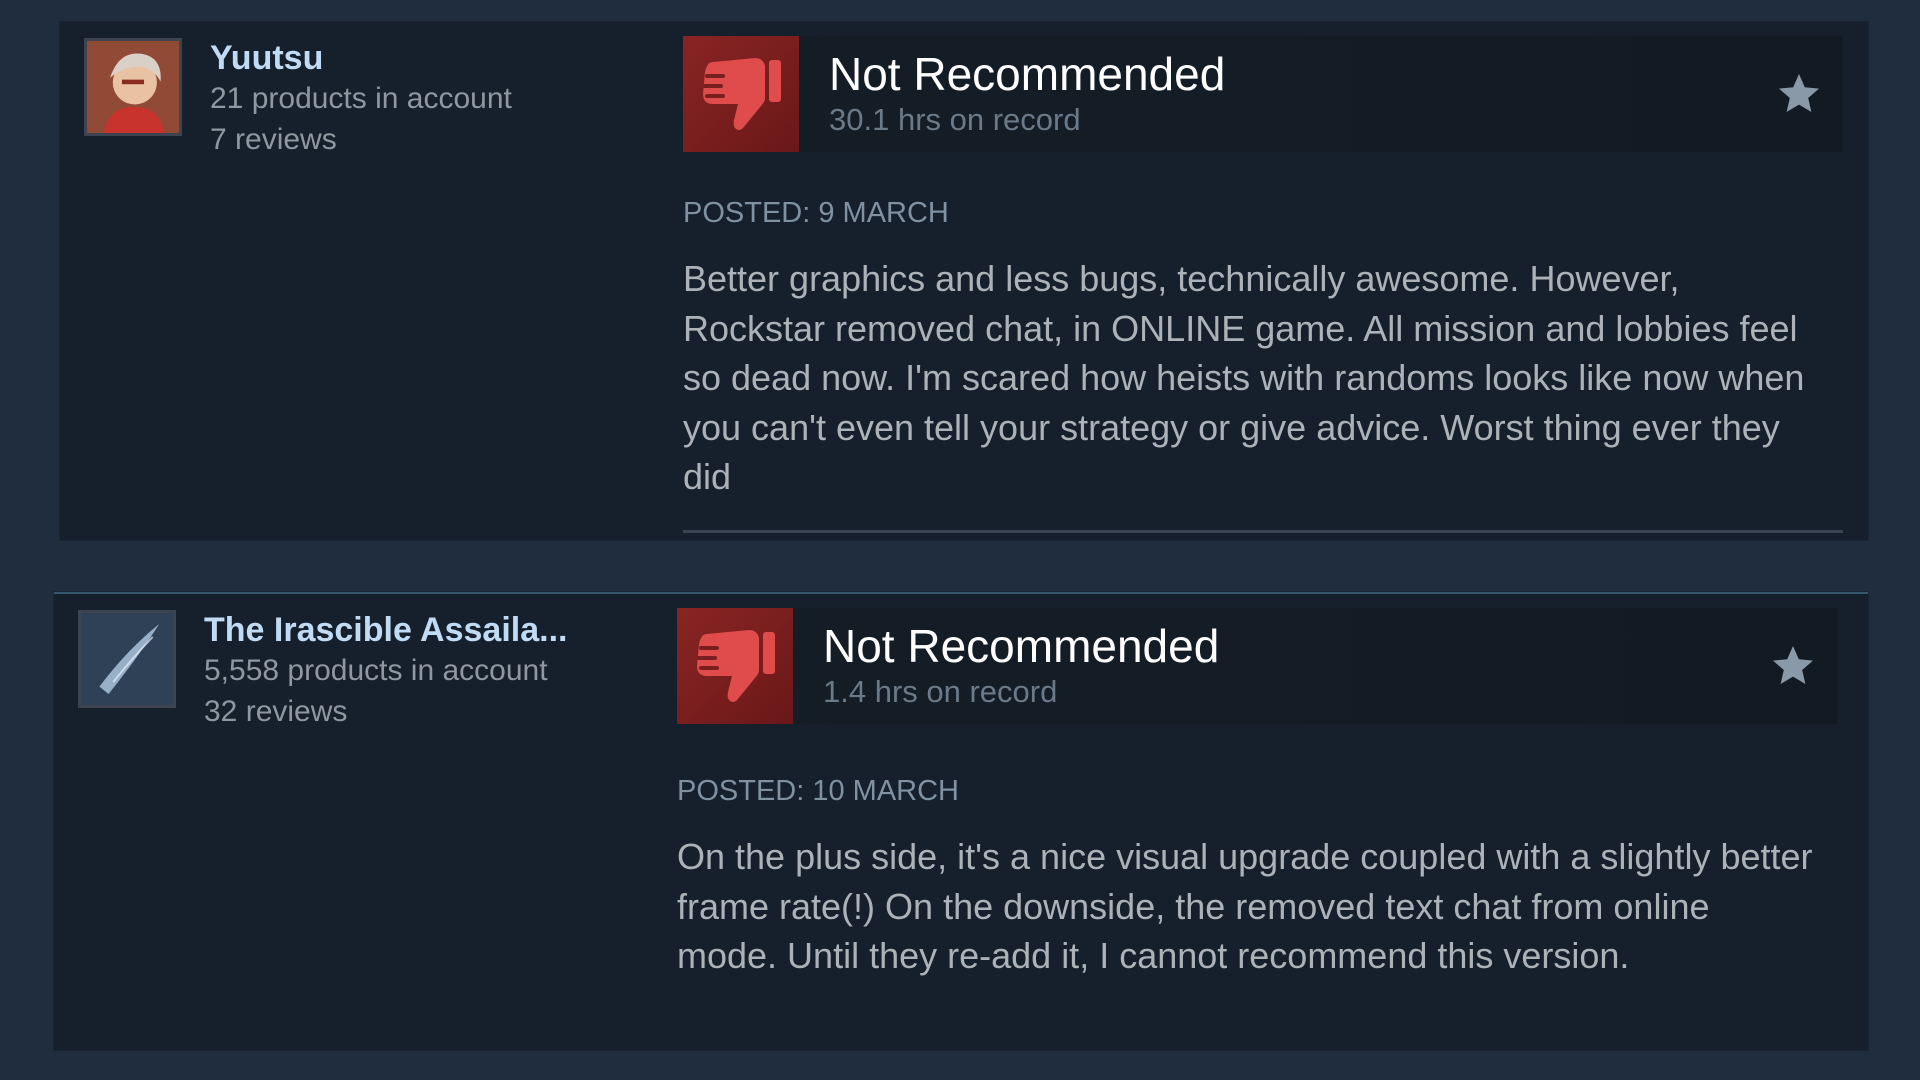  What do you see at coordinates (940, 691) in the screenshot?
I see `hours-on-record: 1.4 hrs on record` at bounding box center [940, 691].